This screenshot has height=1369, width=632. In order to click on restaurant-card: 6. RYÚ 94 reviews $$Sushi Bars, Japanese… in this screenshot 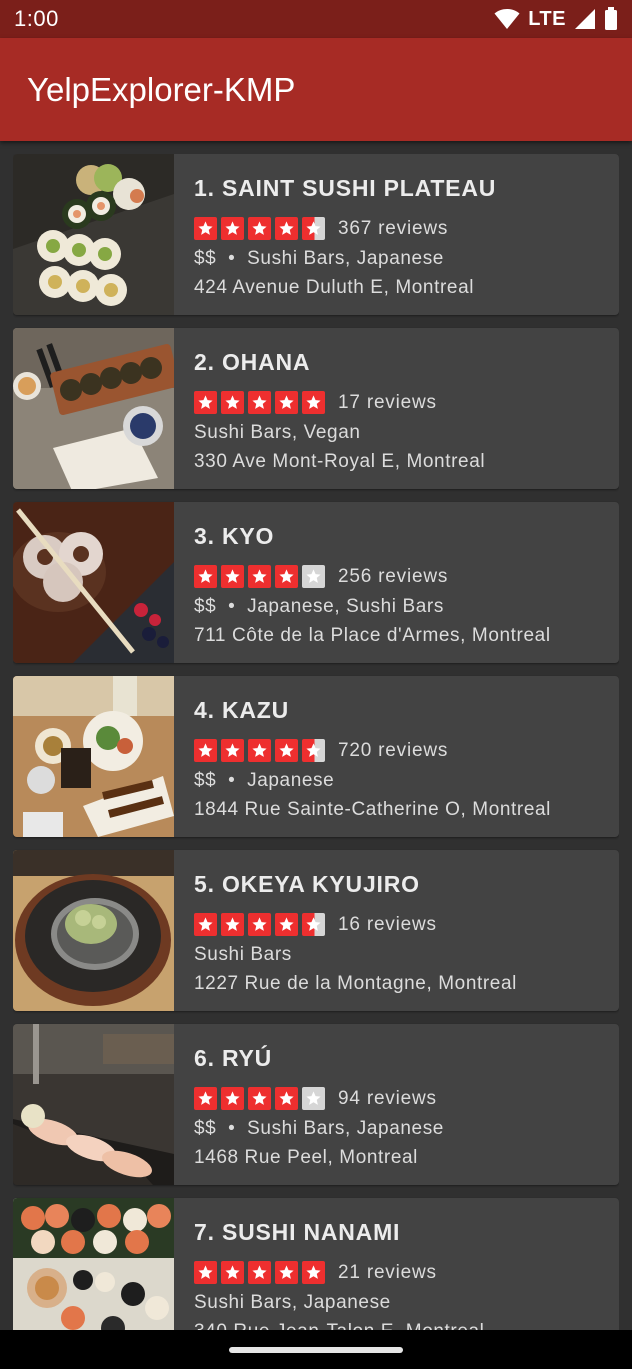, I will do `click(316, 1104)`.